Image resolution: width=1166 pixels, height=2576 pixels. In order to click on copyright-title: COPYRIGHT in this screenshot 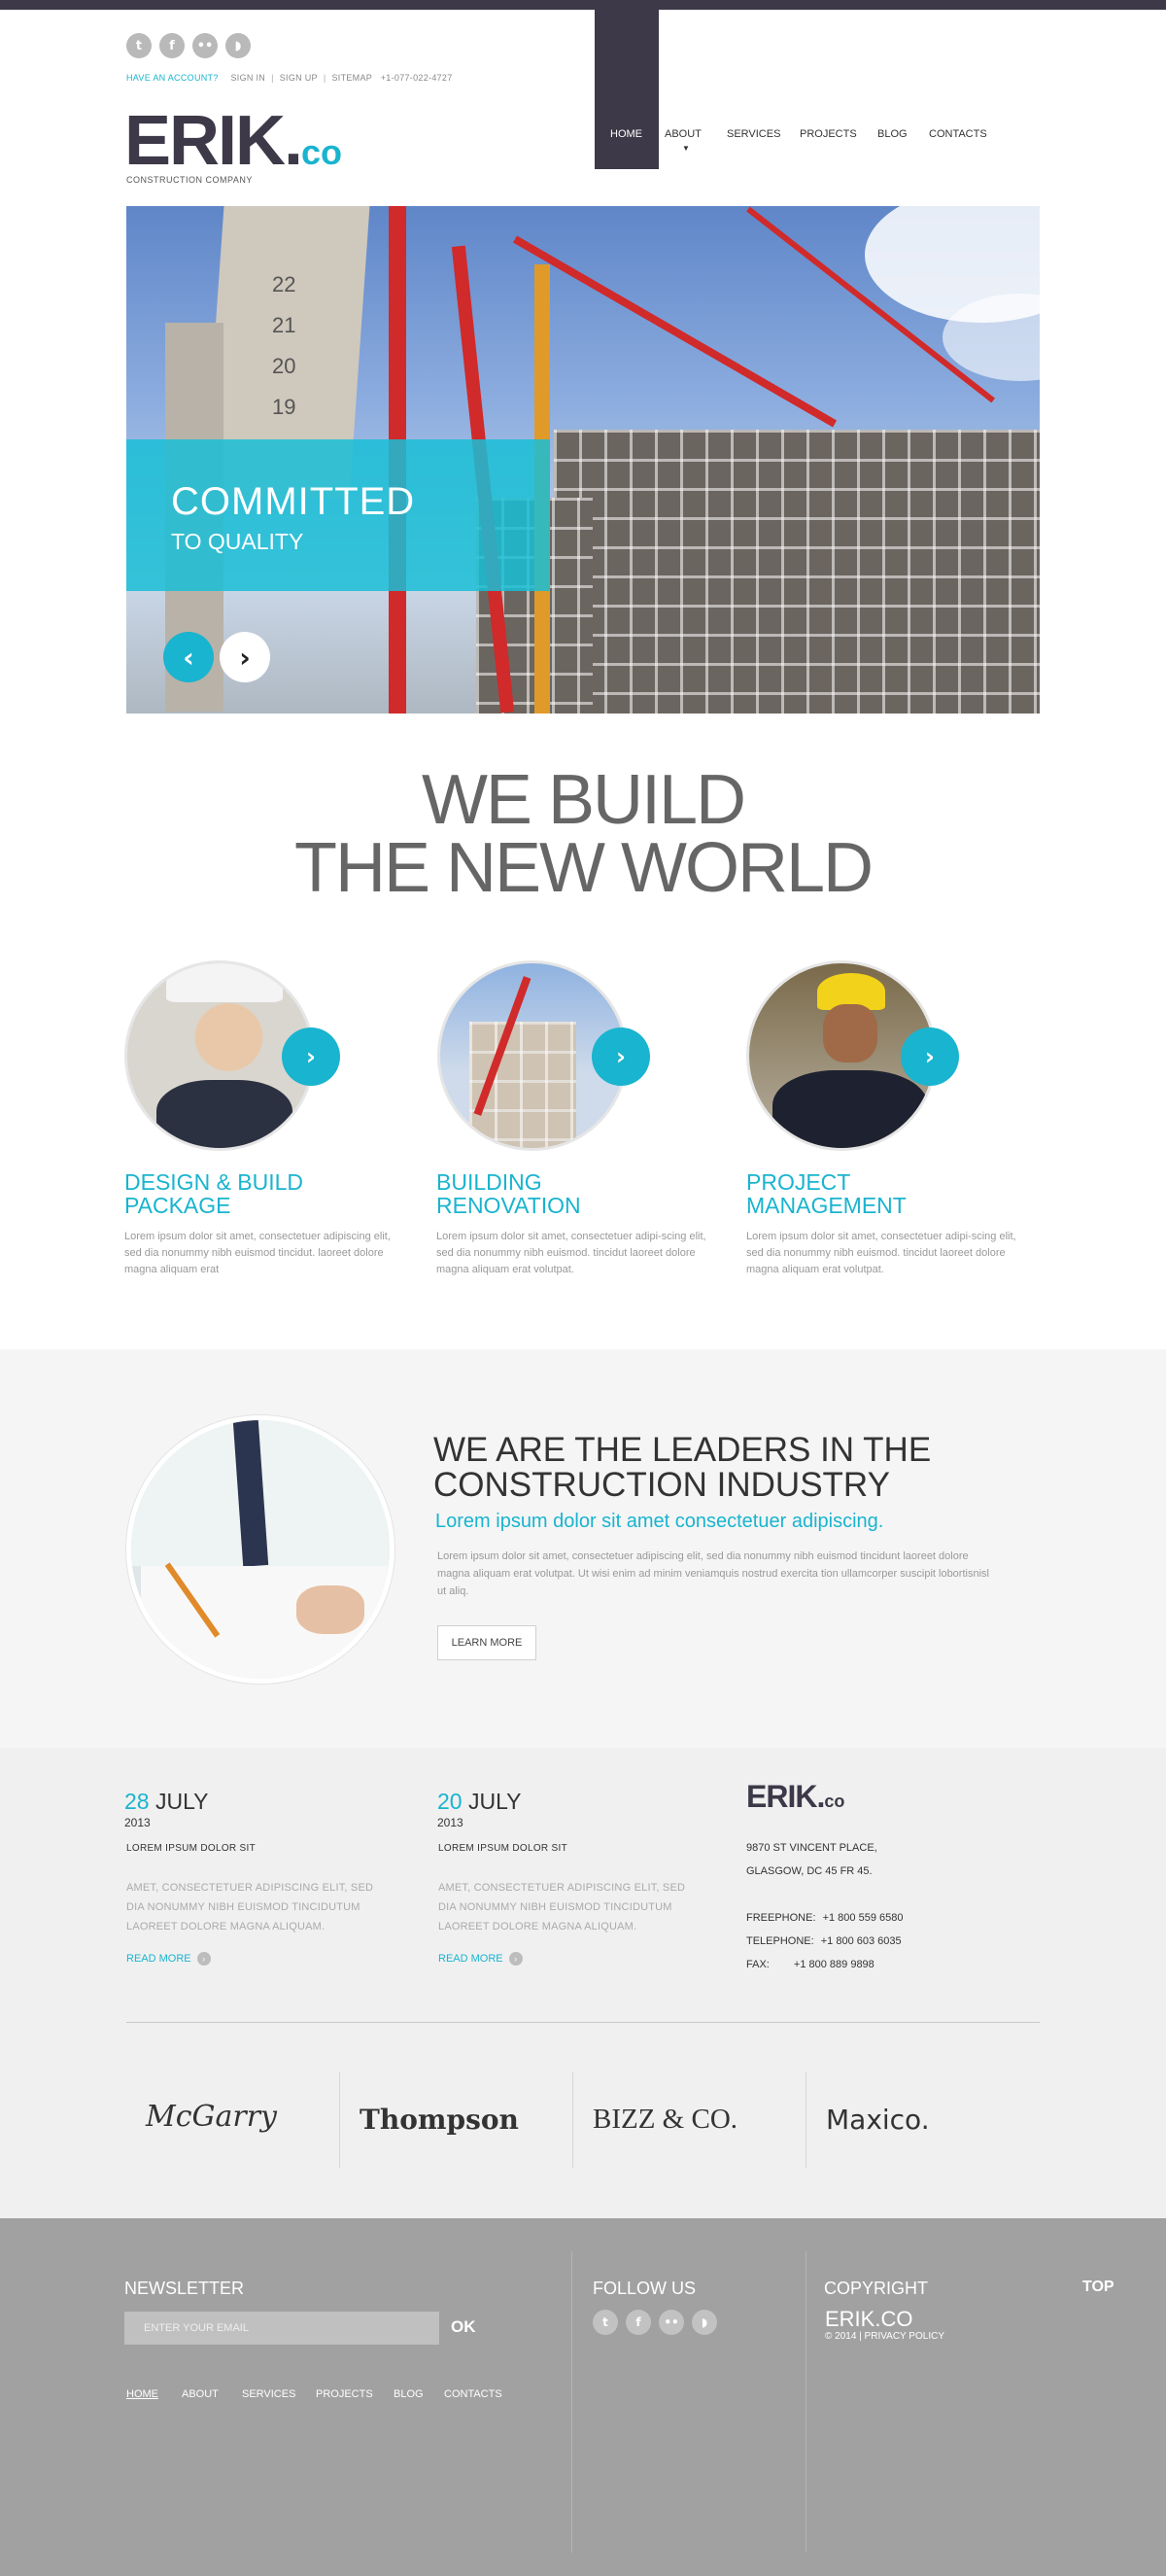, I will do `click(876, 2289)`.